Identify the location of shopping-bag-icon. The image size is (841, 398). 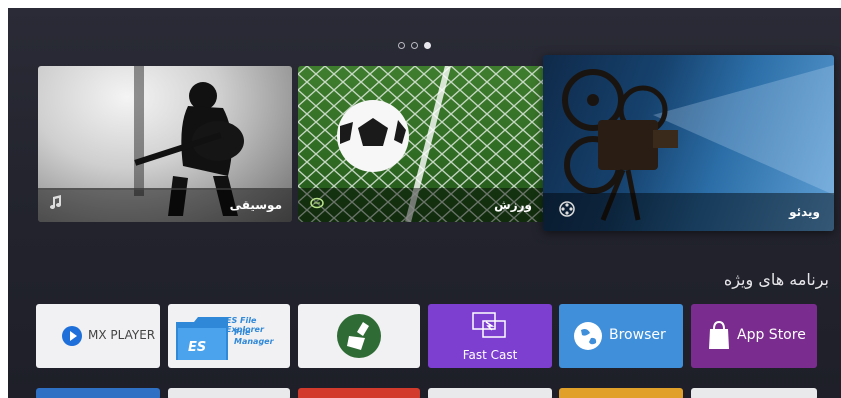
(719, 334).